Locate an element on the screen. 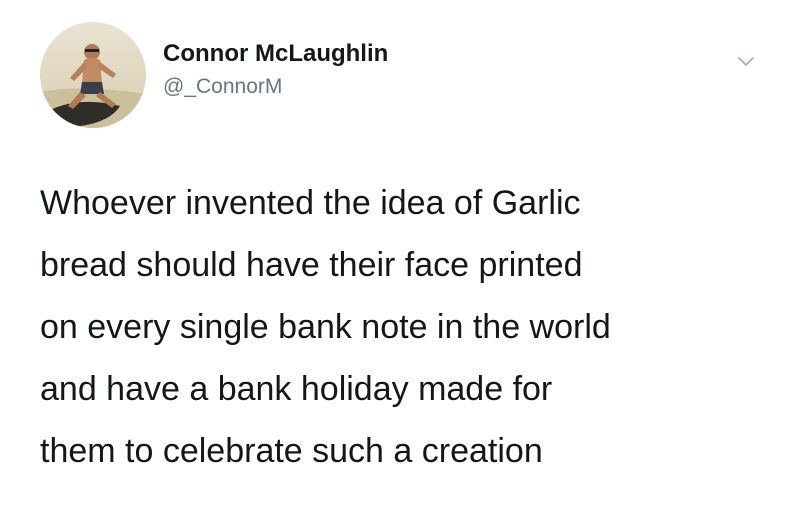 This screenshot has height=510, width=800. tweet-text-line: bread should have their face printed is located at coordinates (311, 265).